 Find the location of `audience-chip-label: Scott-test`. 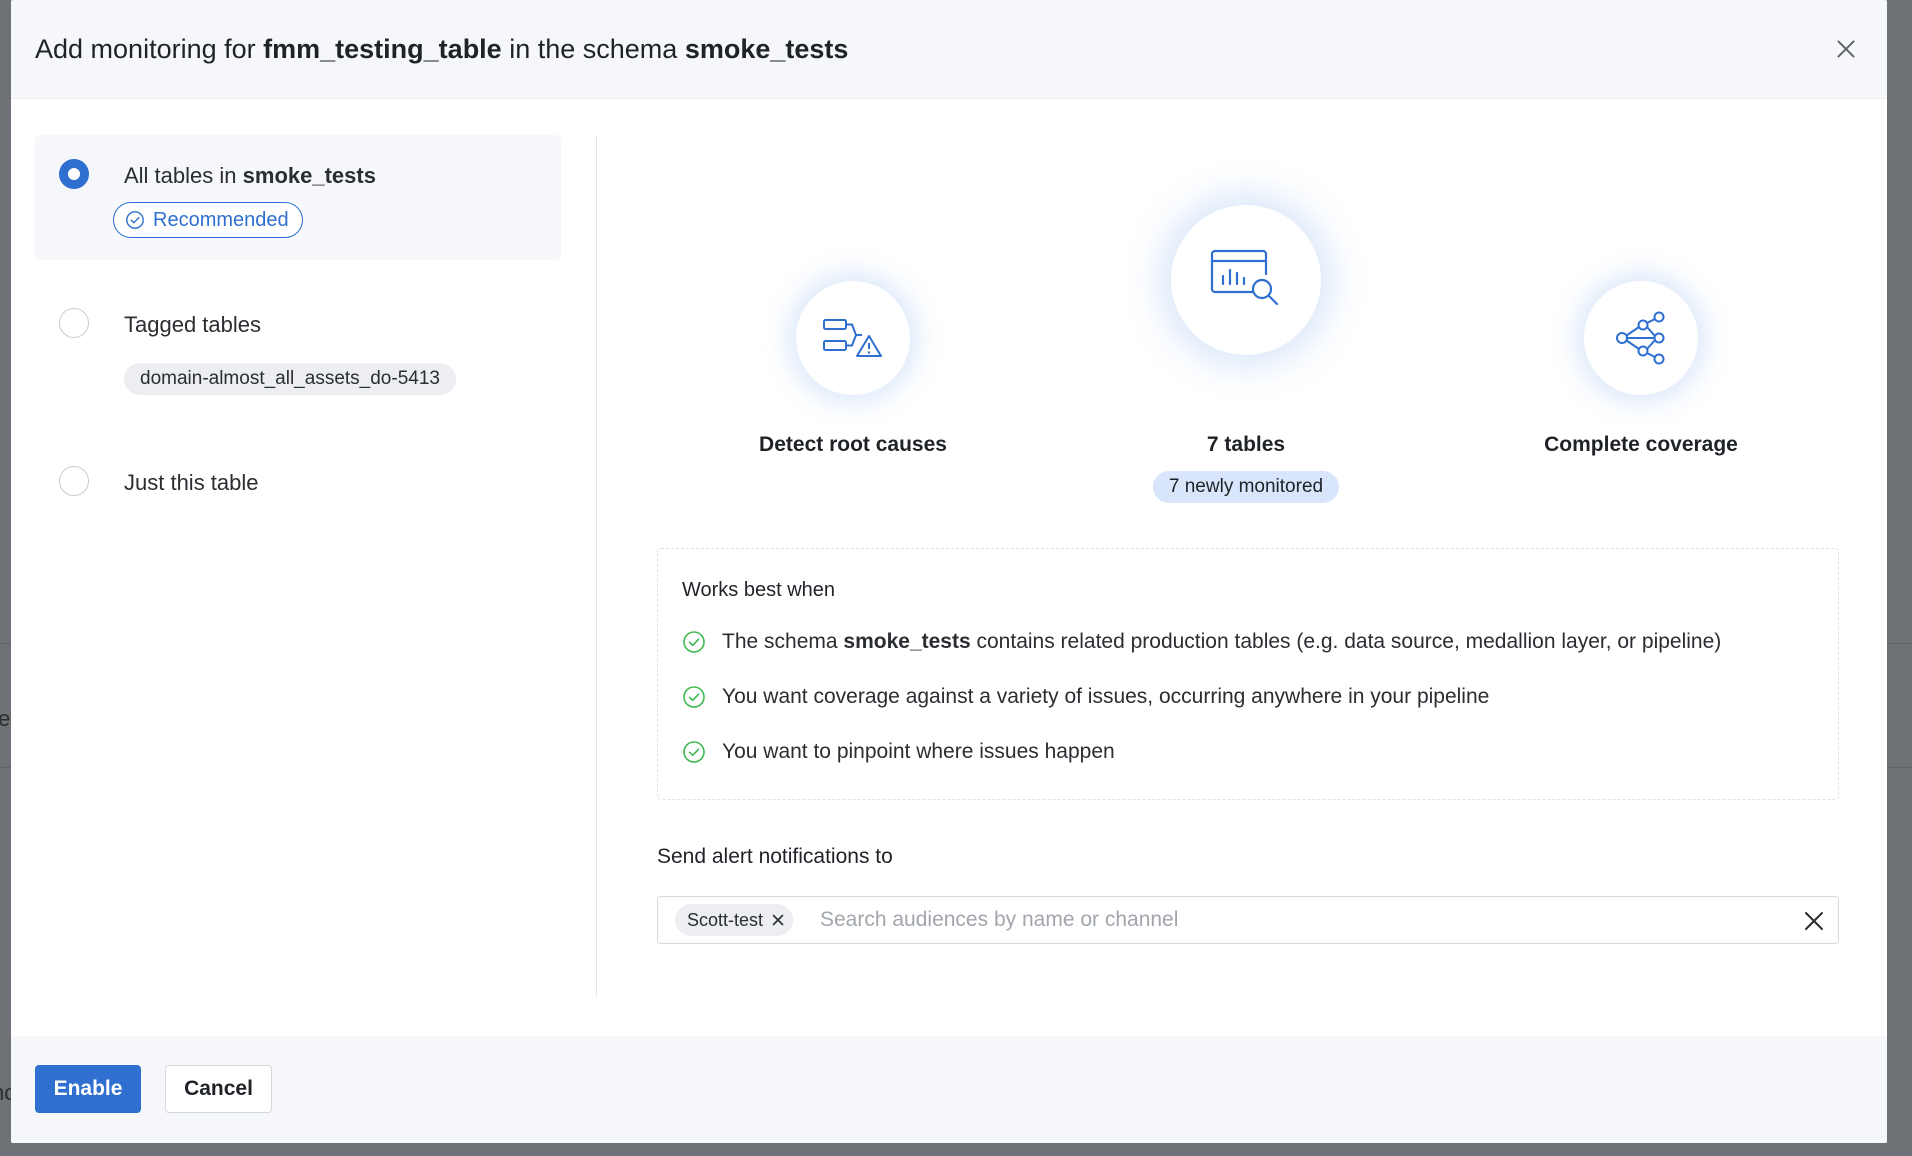

audience-chip-label: Scott-test is located at coordinates (725, 919).